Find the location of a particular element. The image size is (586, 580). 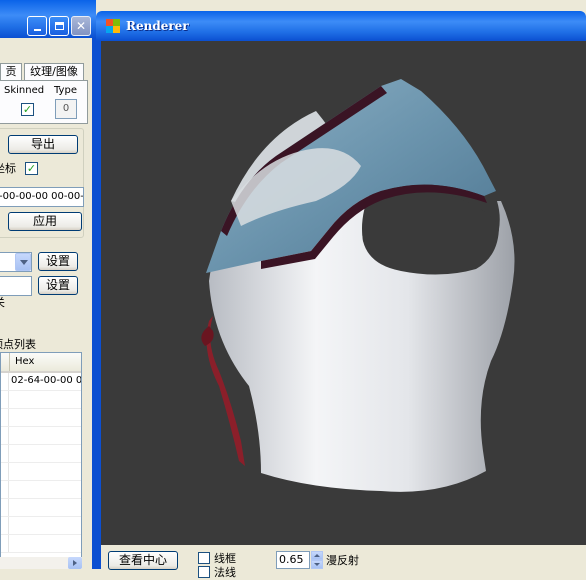

tab-texture-image-label: 纹理/图像 is located at coordinates (54, 71).